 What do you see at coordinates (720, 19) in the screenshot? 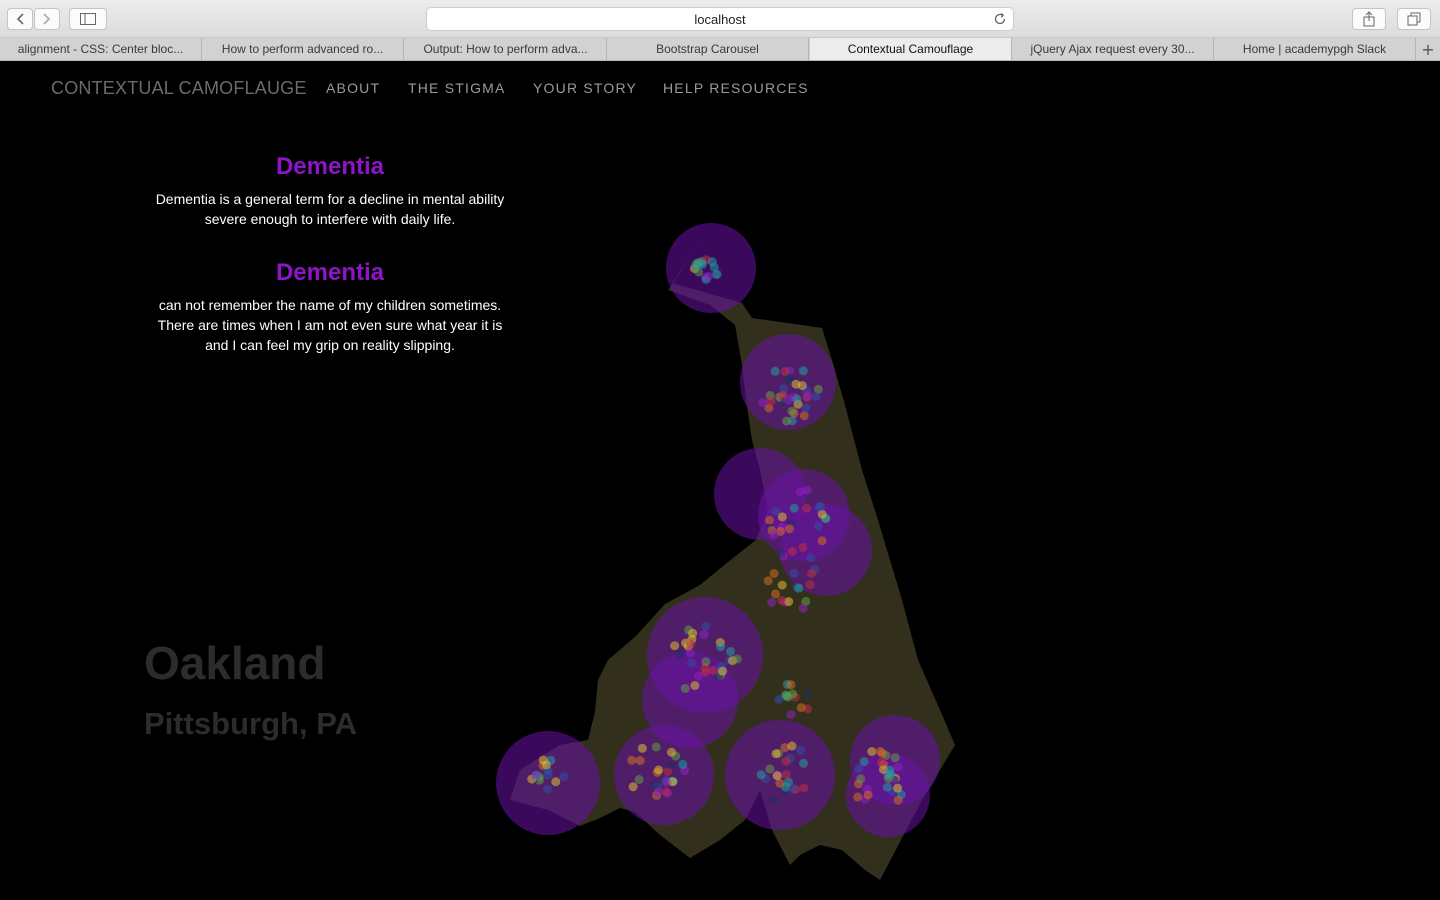
I see `address-bar: localhost` at bounding box center [720, 19].